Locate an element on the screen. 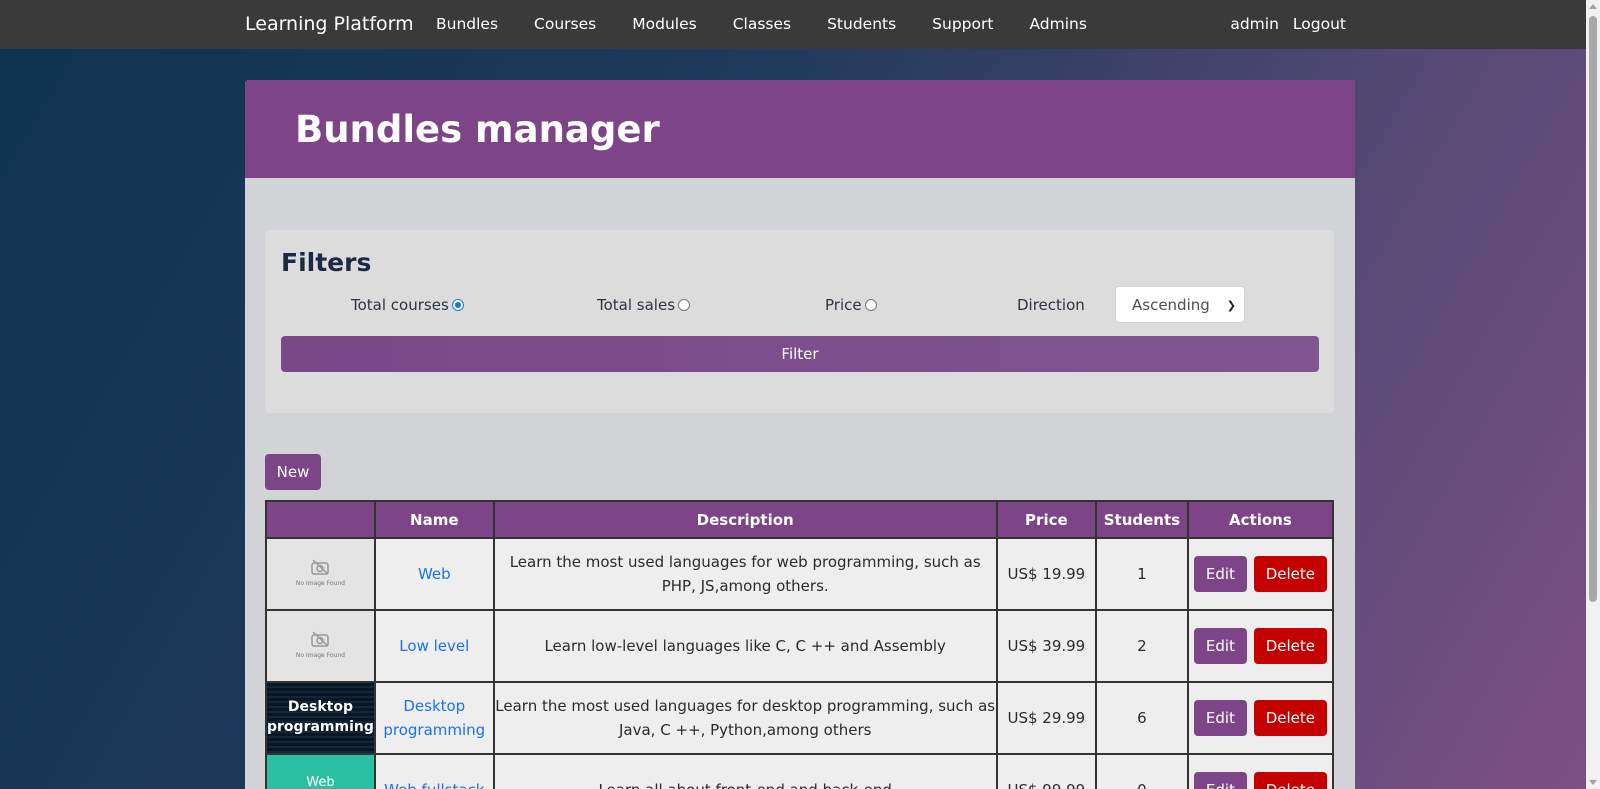  brand-link: Learning Platform is located at coordinates (329, 24).